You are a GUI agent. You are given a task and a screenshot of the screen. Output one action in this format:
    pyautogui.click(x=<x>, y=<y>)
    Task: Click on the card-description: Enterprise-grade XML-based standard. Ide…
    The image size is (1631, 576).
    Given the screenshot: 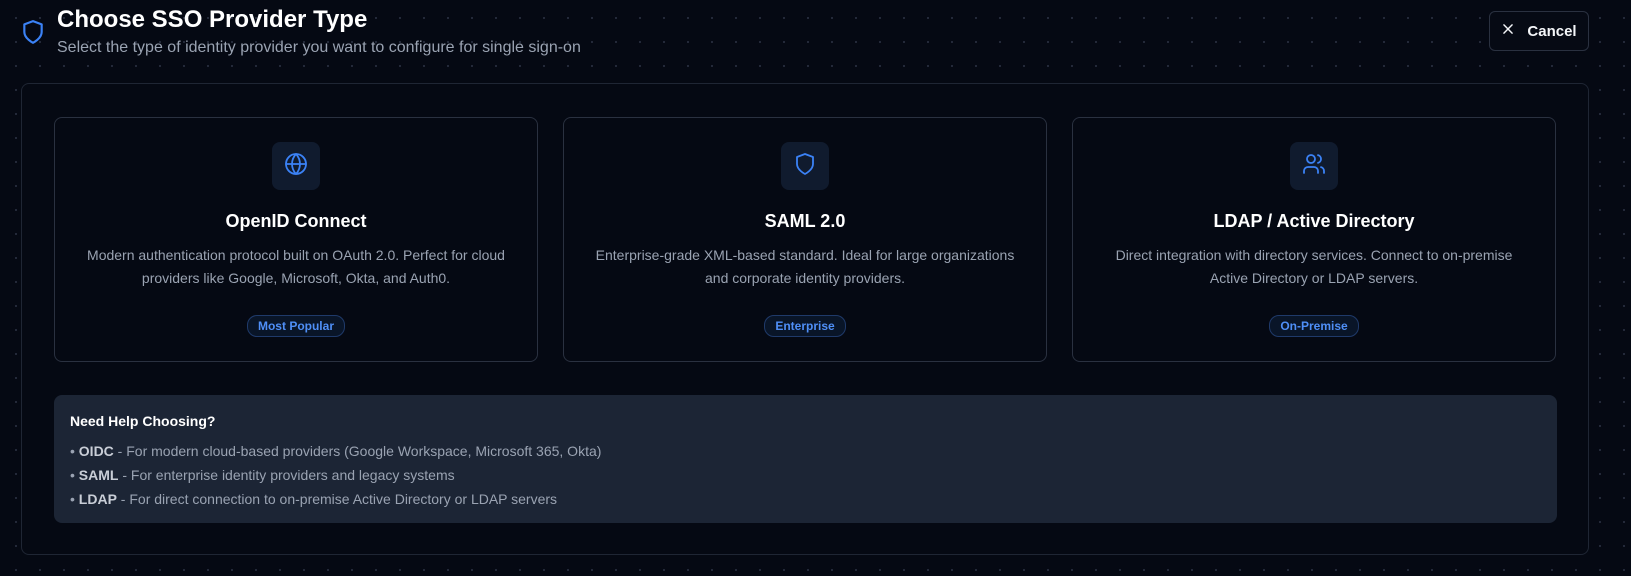 What is the action you would take?
    pyautogui.click(x=805, y=266)
    